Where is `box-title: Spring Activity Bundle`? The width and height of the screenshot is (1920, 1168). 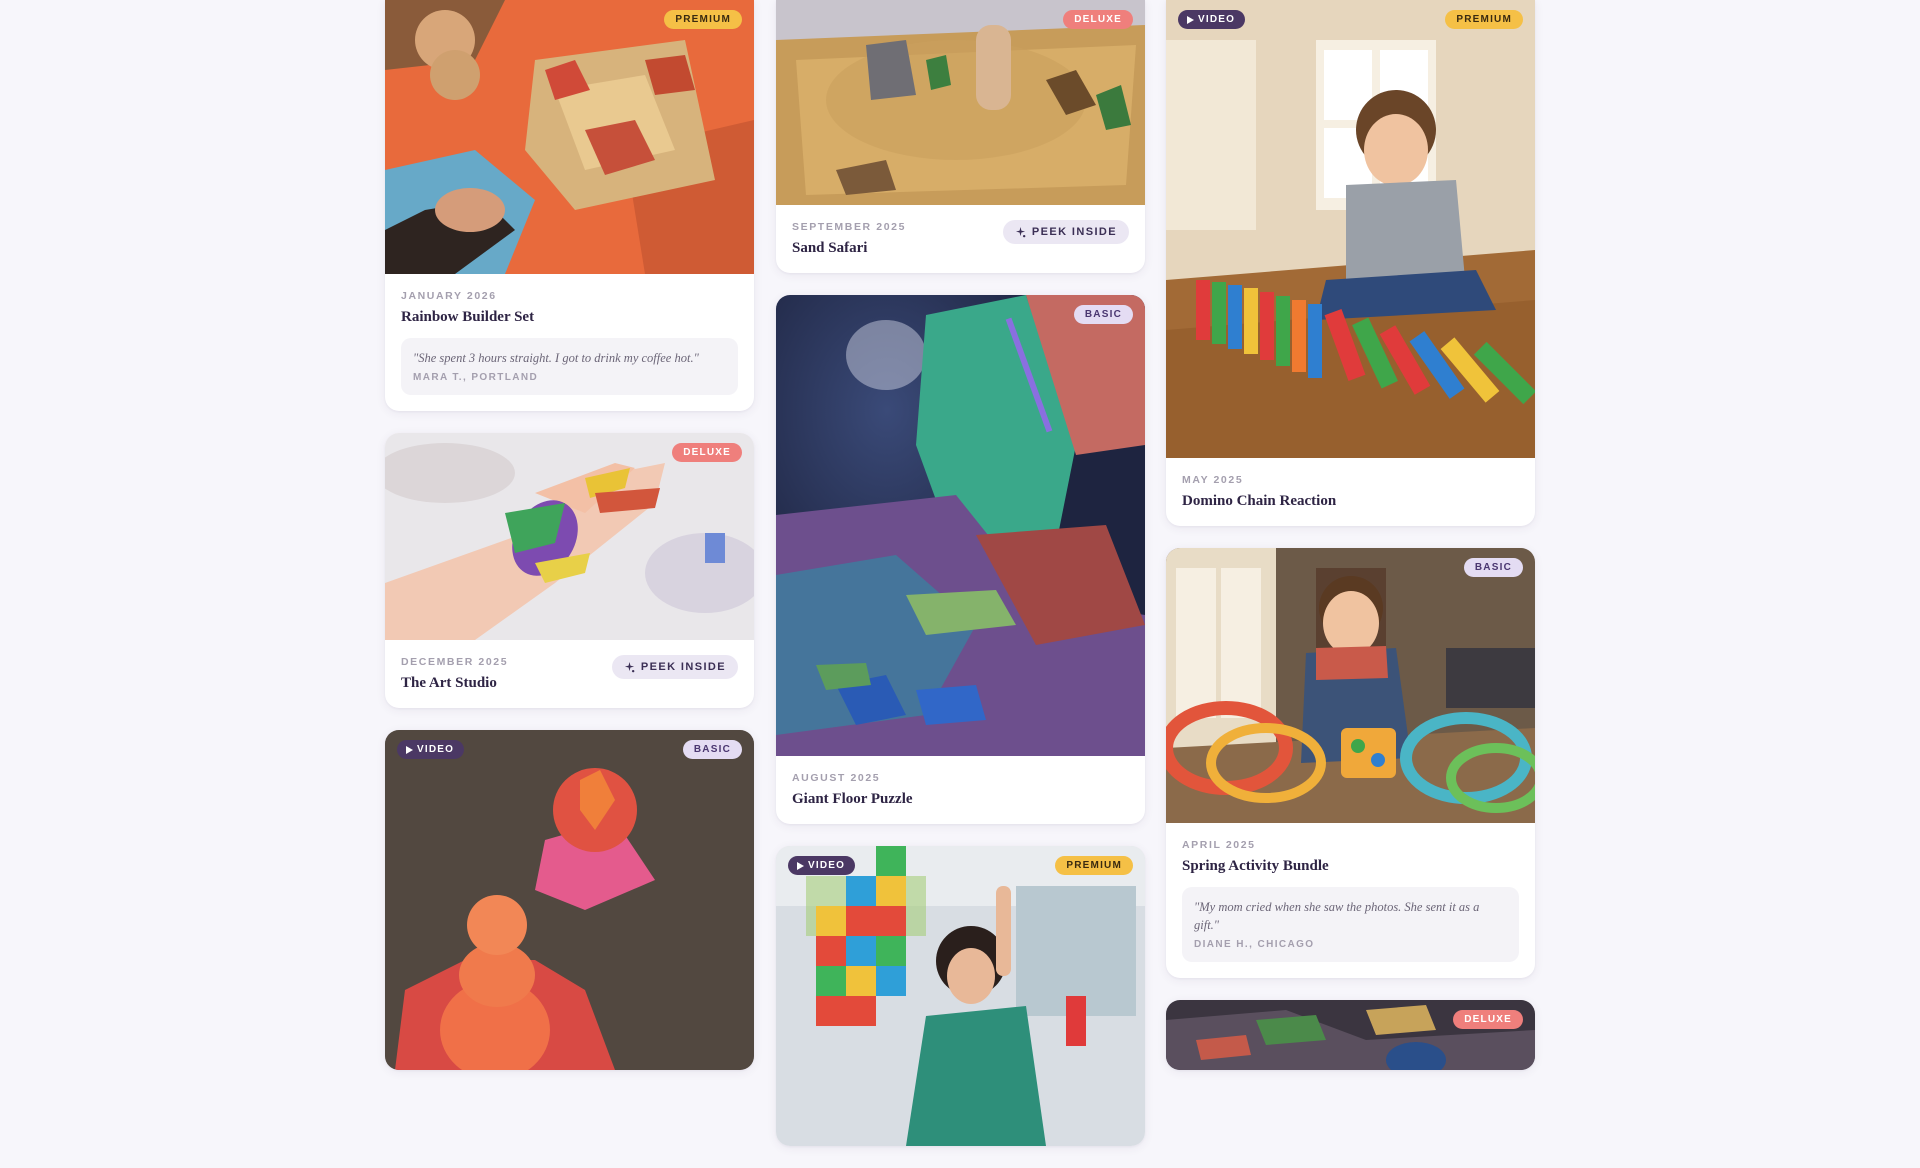
box-title: Spring Activity Bundle is located at coordinates (1350, 866).